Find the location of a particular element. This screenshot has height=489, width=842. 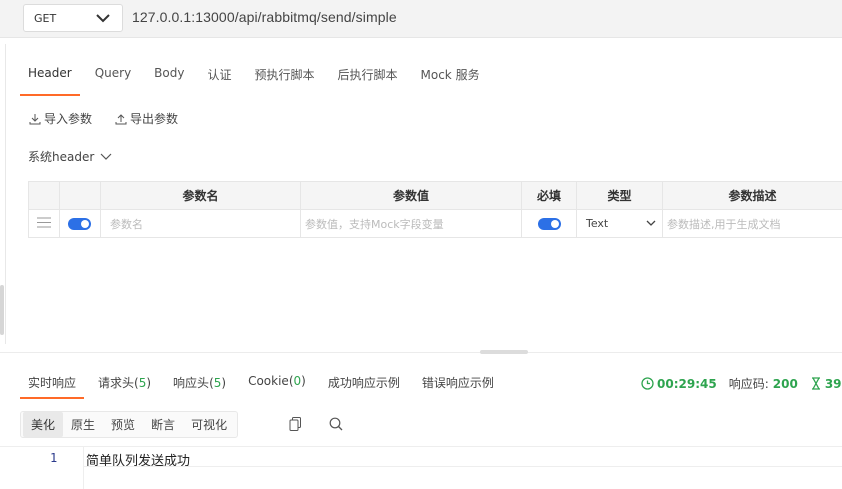

enable-col-header is located at coordinates (80, 195).